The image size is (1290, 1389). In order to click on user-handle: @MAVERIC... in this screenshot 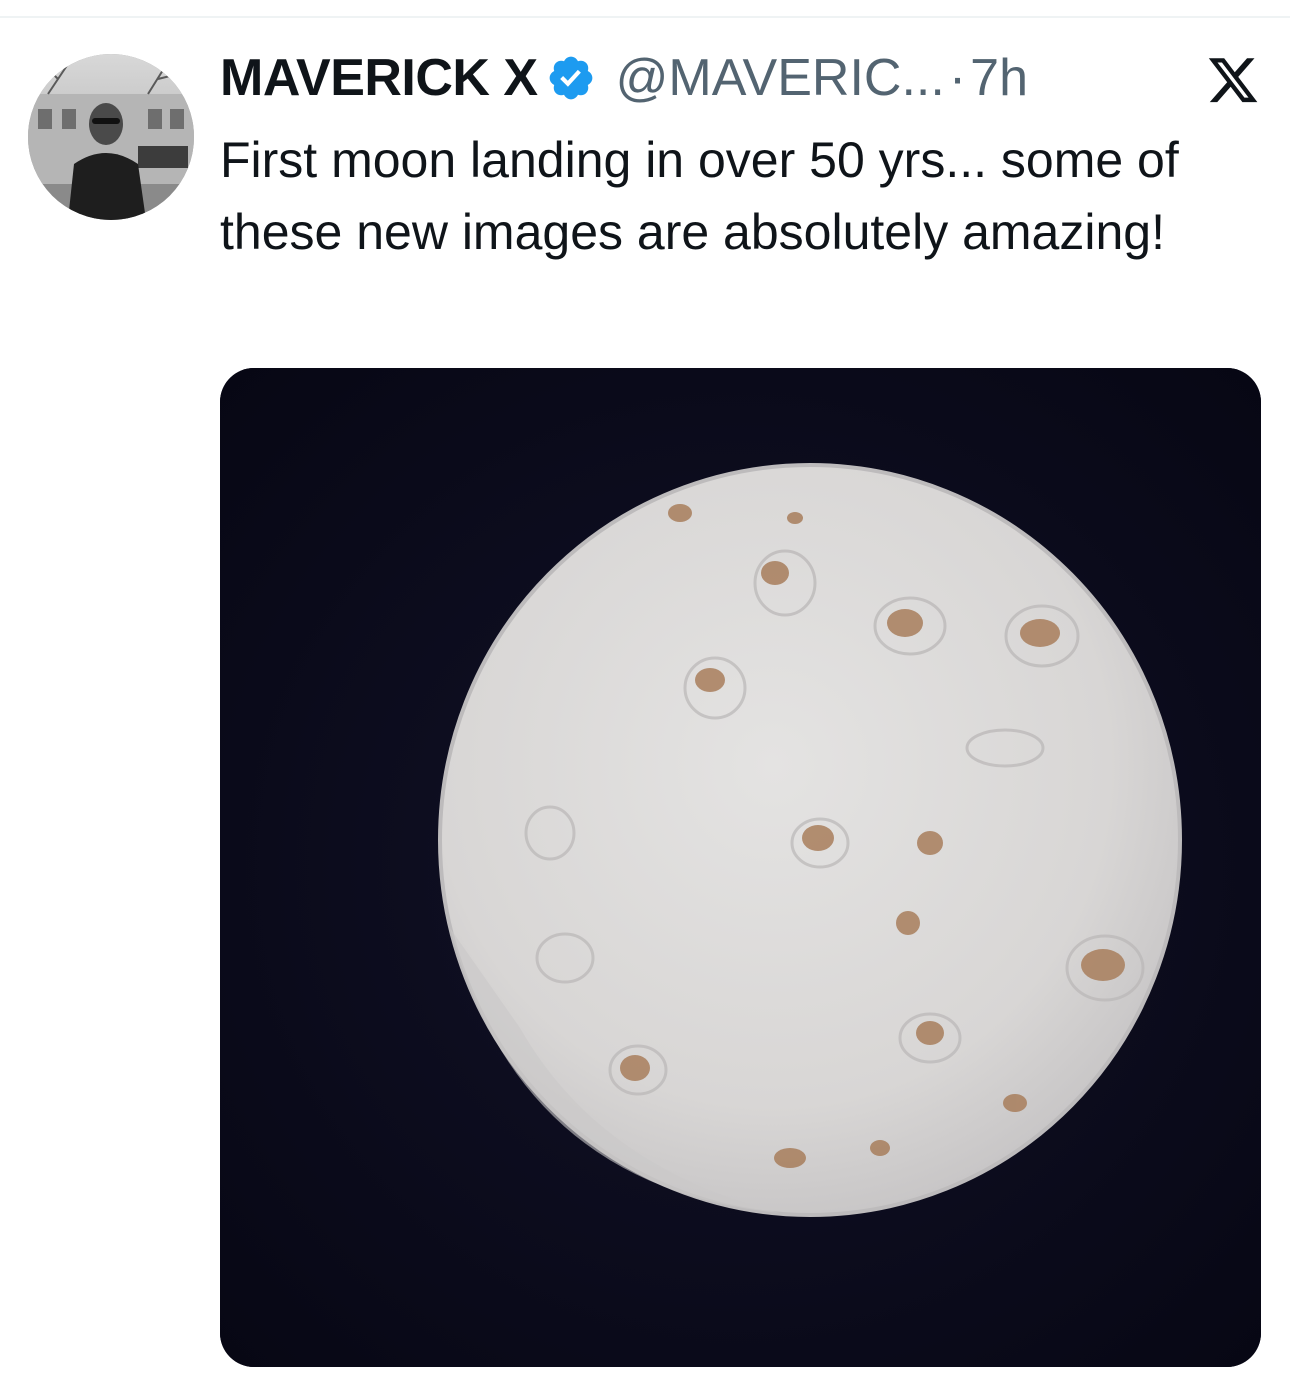, I will do `click(780, 78)`.